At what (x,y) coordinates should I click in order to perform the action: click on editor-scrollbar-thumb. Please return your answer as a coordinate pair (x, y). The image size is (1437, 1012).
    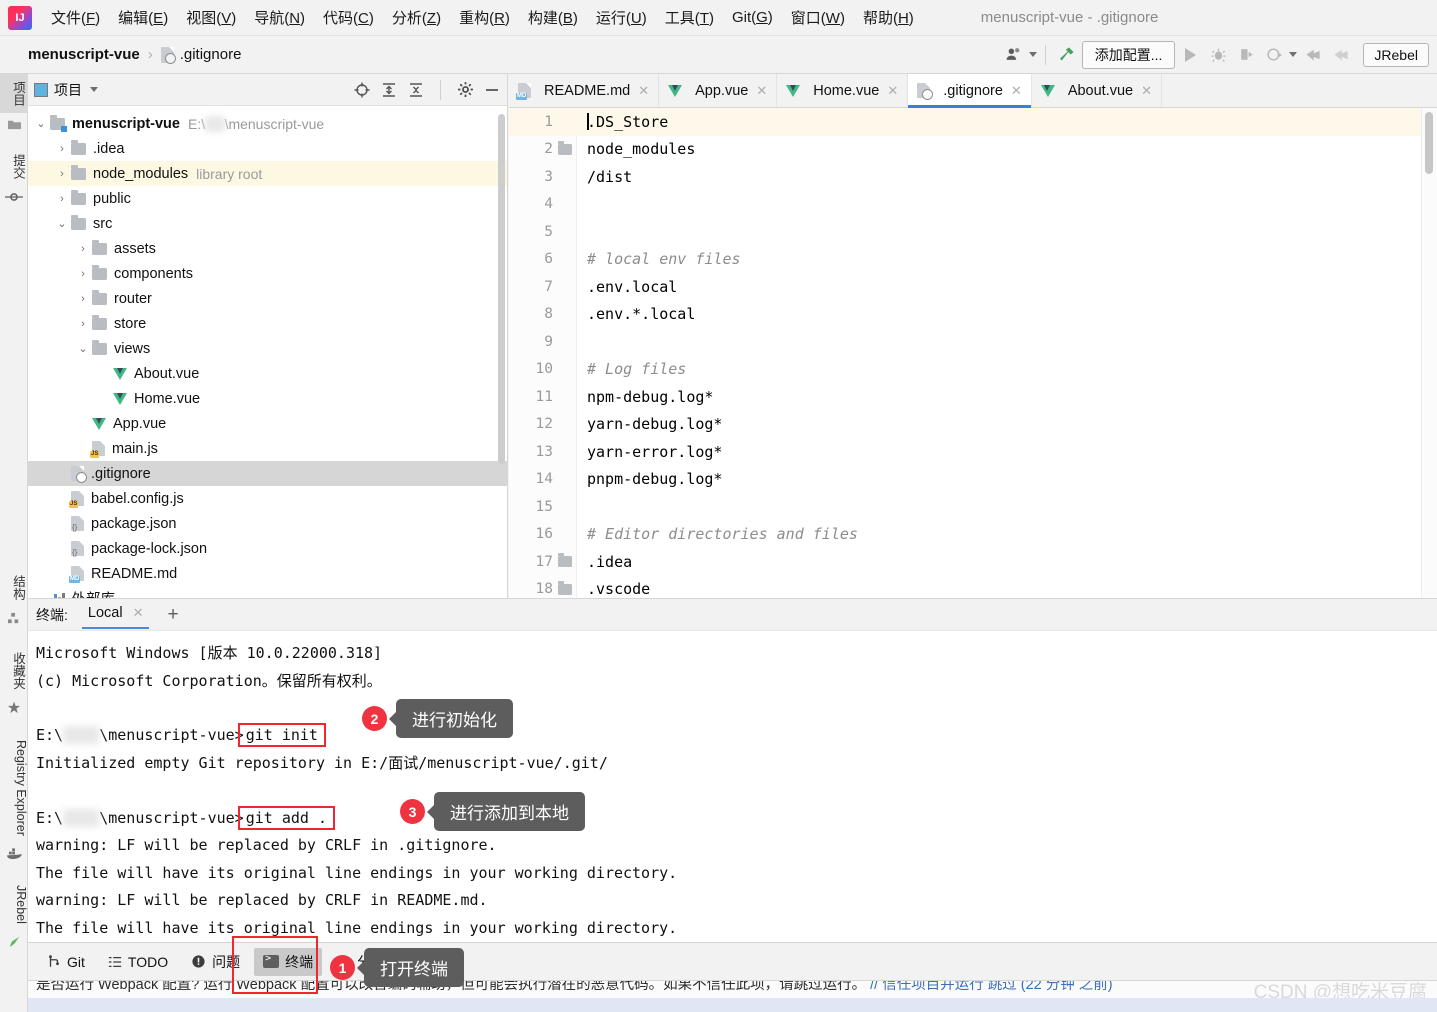
    Looking at the image, I should click on (1429, 143).